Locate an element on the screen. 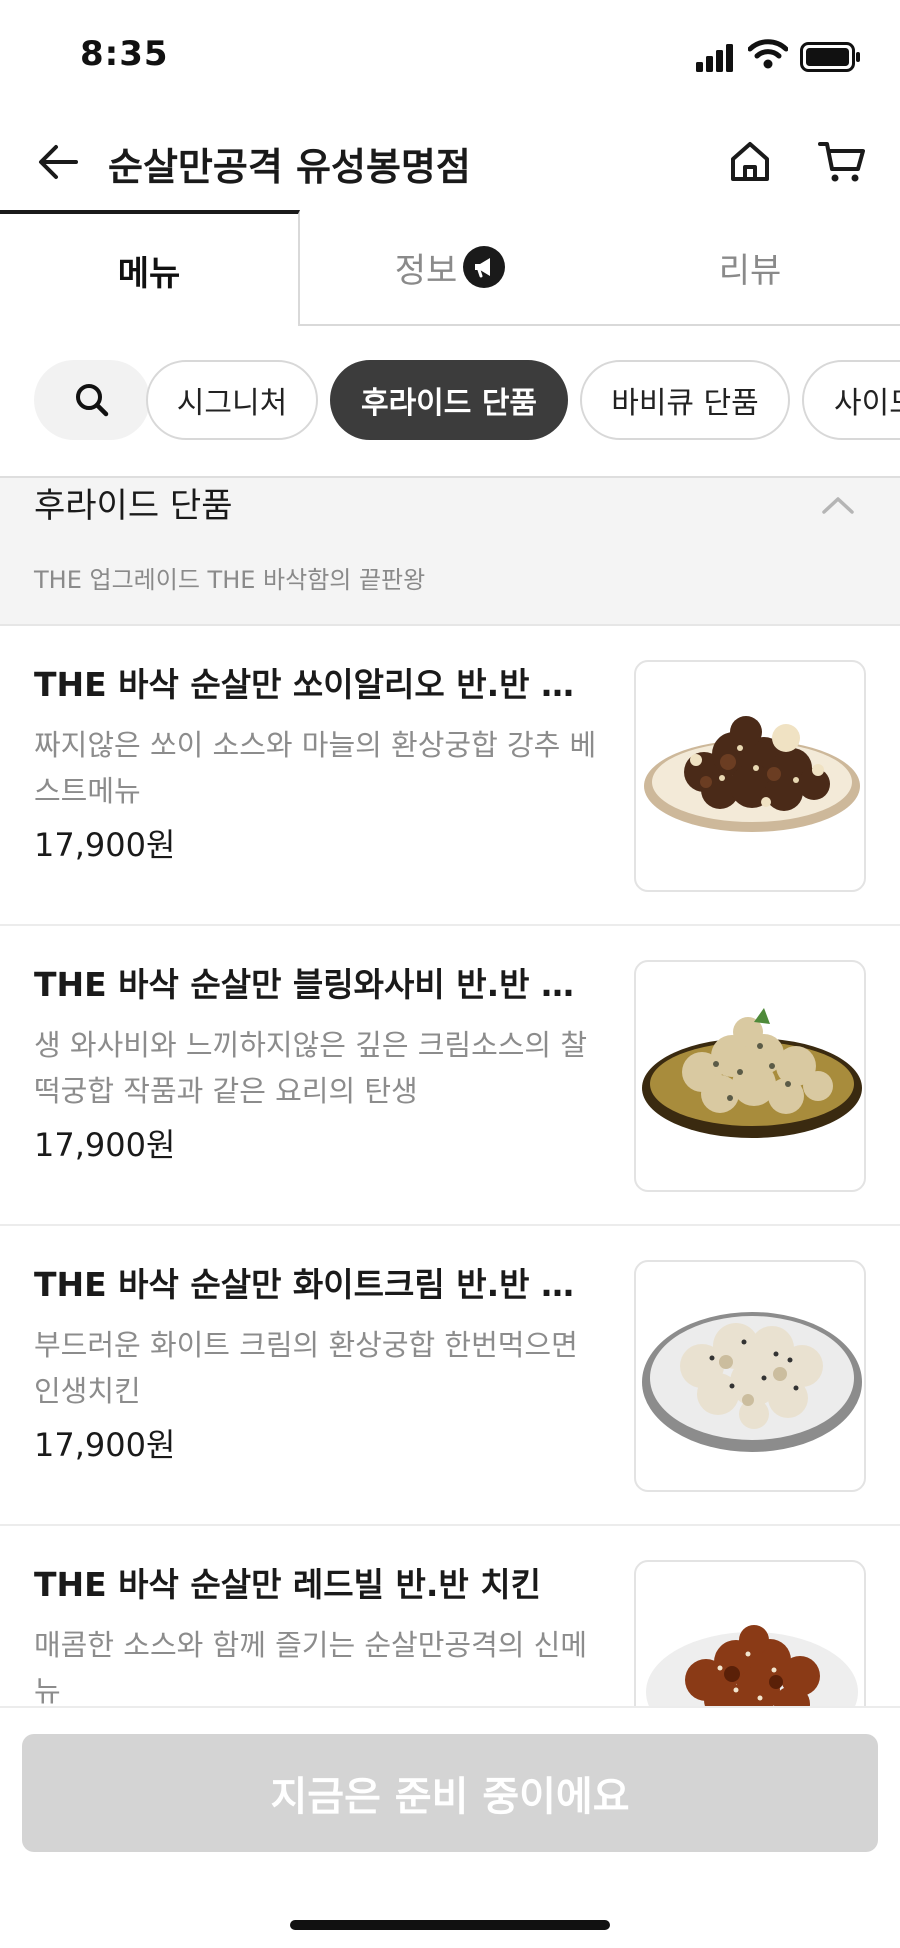 This screenshot has height=1948, width=900. status-bar: 8:35 is located at coordinates (450, 56).